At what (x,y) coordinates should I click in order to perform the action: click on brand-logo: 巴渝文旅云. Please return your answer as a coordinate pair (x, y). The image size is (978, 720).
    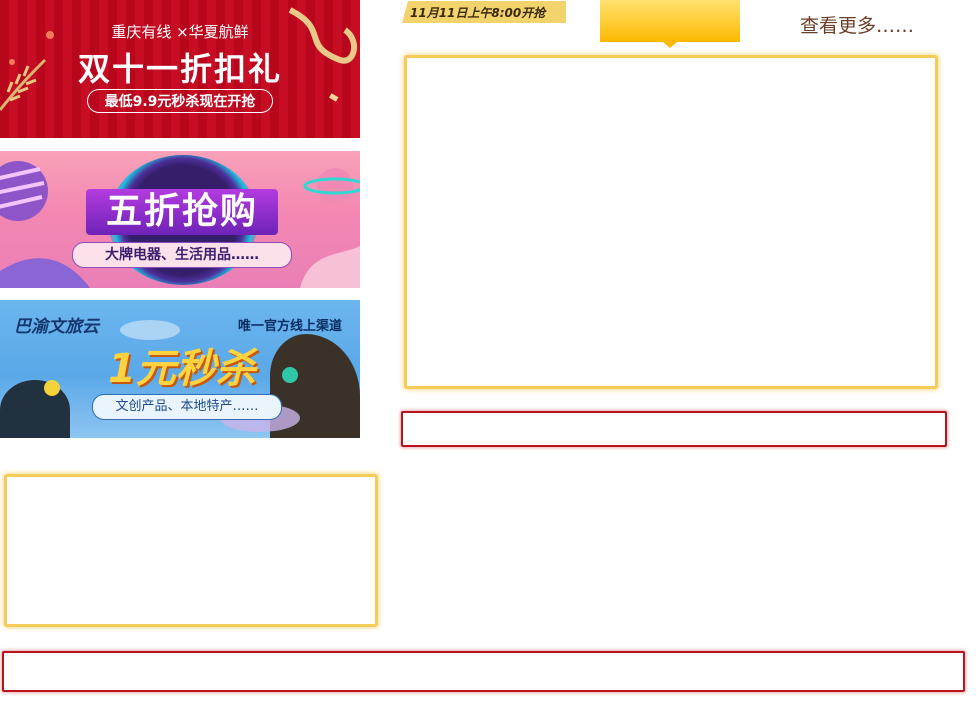
    Looking at the image, I should click on (56, 327).